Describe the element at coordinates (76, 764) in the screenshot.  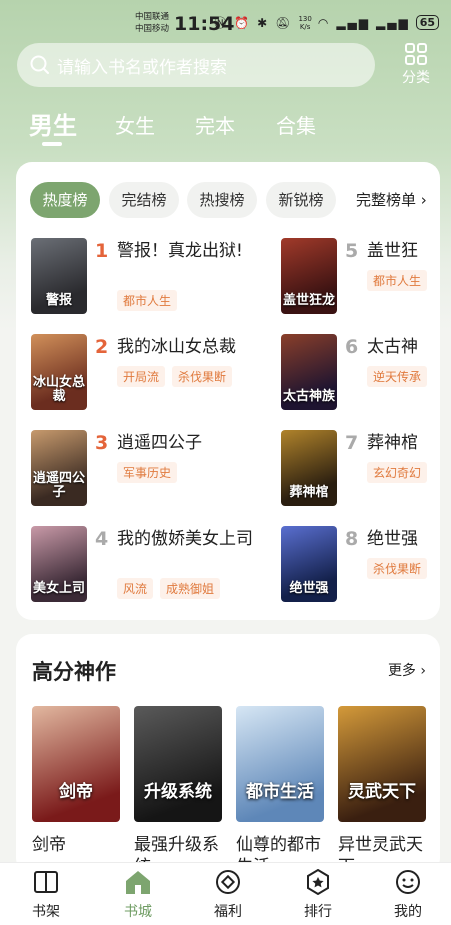
I see `book-cover: 剑帝` at that location.